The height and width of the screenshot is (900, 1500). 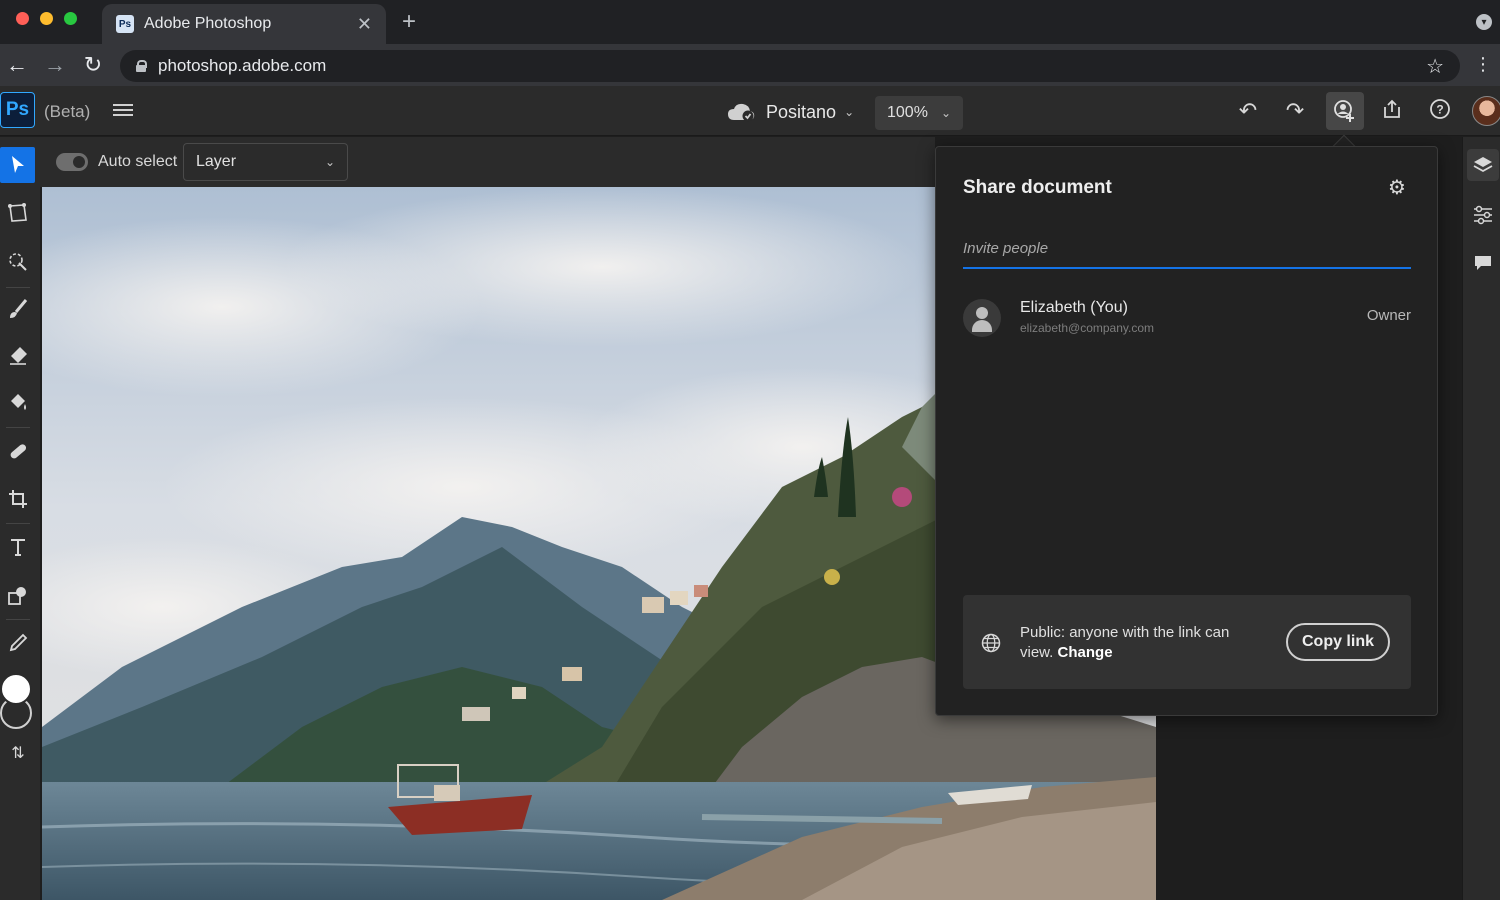 What do you see at coordinates (18, 309) in the screenshot?
I see `brush-tool-icon` at bounding box center [18, 309].